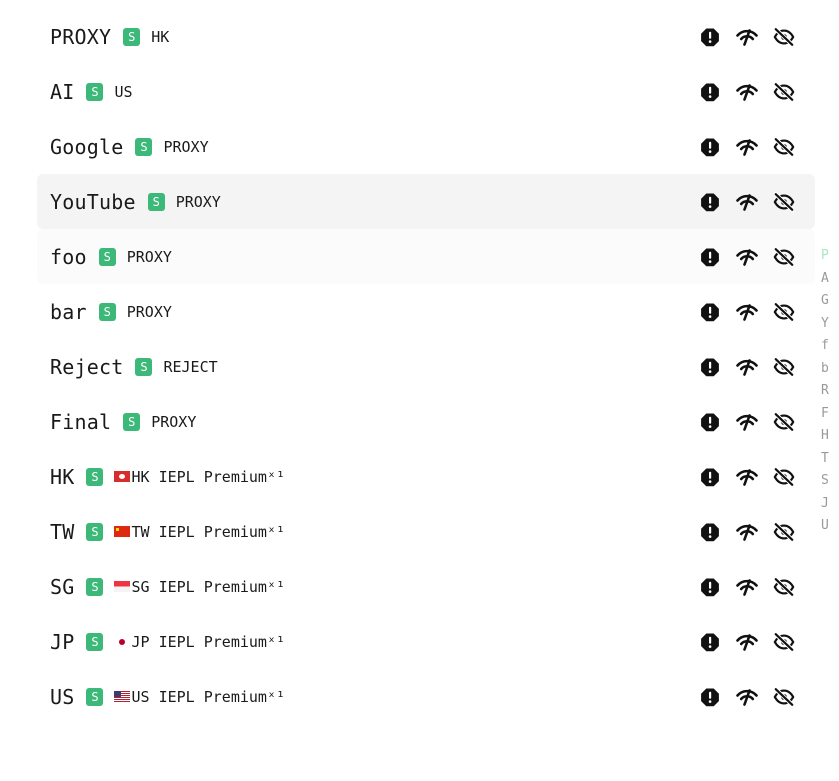 The width and height of the screenshot is (839, 781). I want to click on proxy-group-row: Google S PROXY, so click(426, 146).